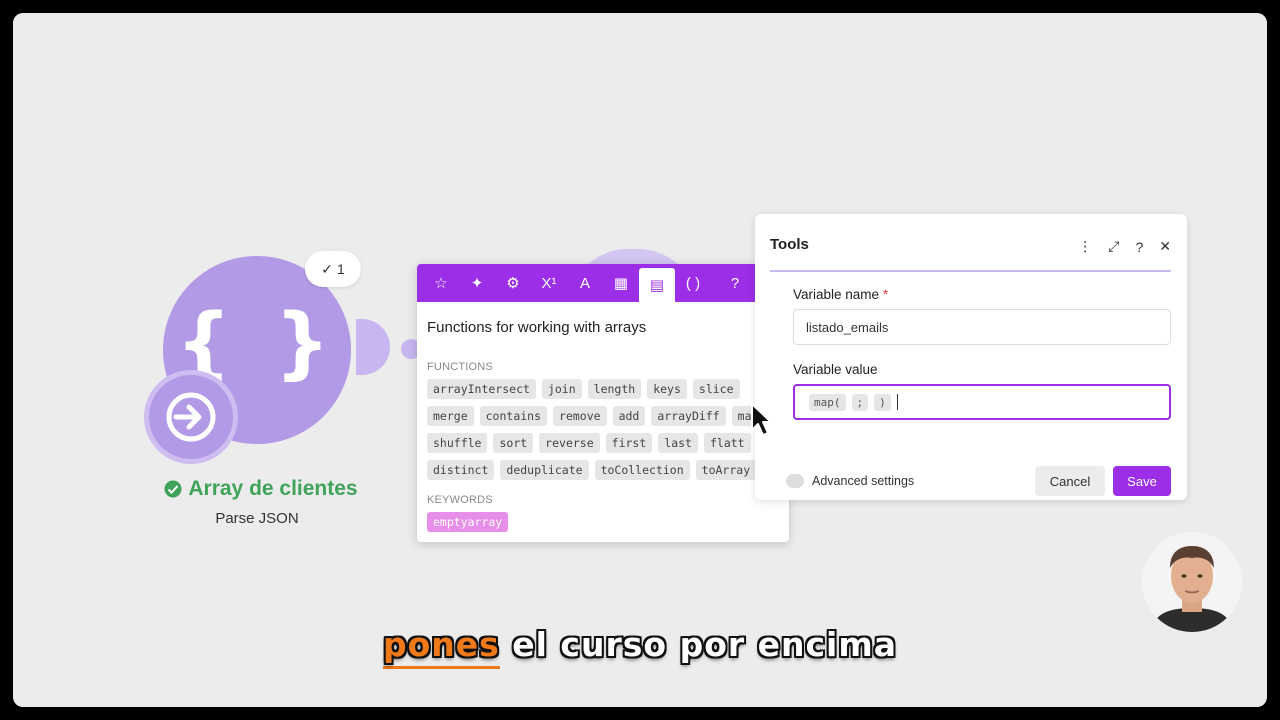  I want to click on variable-name-input: listado_emails, so click(982, 327).